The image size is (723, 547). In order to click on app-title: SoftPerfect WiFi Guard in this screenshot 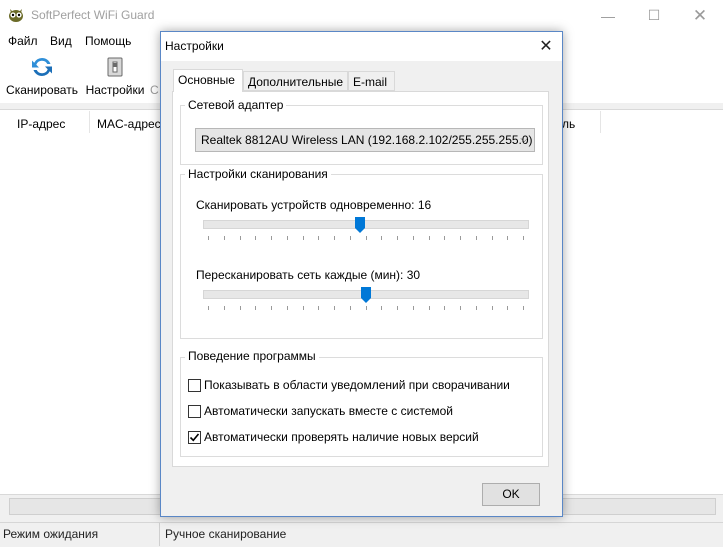, I will do `click(93, 15)`.